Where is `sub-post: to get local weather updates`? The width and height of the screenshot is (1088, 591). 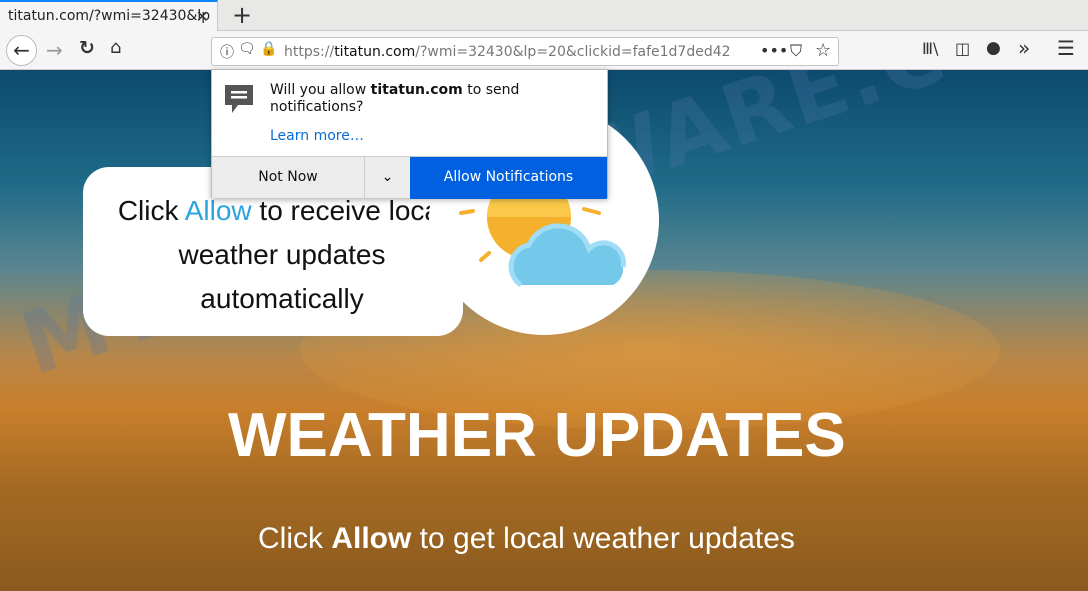
sub-post: to get local weather updates is located at coordinates (603, 538).